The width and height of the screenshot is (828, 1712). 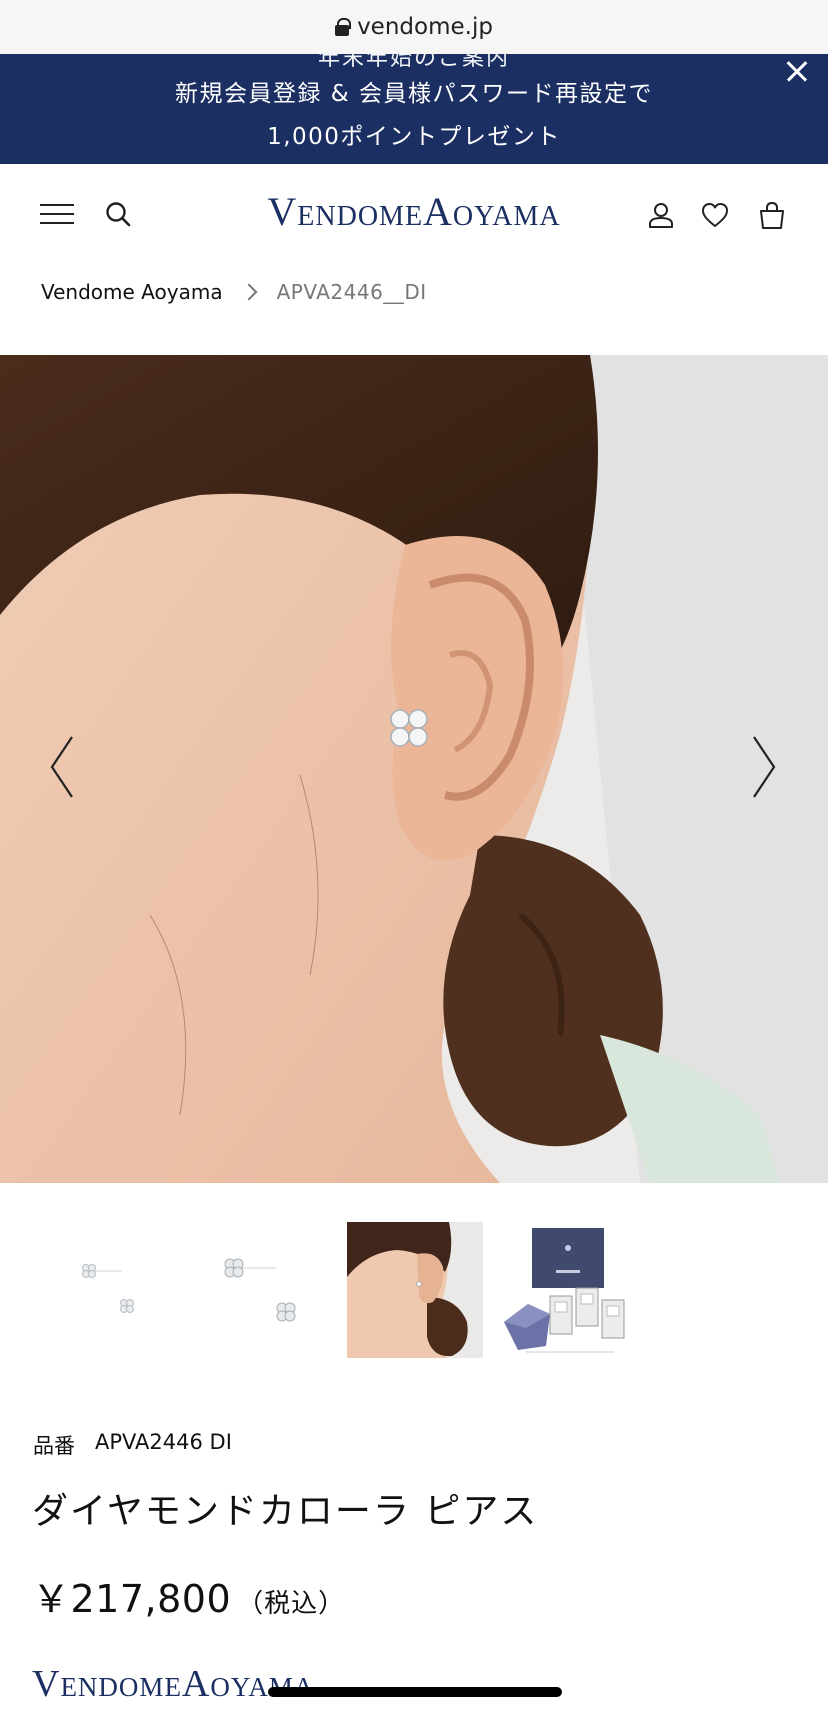 What do you see at coordinates (763, 767) in the screenshot?
I see `chevron-right-icon` at bounding box center [763, 767].